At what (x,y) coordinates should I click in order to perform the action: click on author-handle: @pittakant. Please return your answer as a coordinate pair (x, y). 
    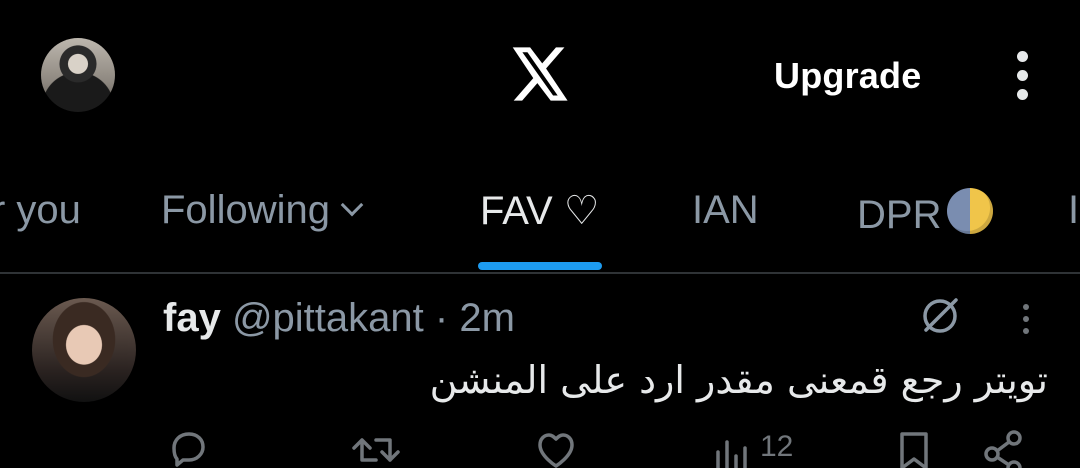
    Looking at the image, I should click on (328, 318).